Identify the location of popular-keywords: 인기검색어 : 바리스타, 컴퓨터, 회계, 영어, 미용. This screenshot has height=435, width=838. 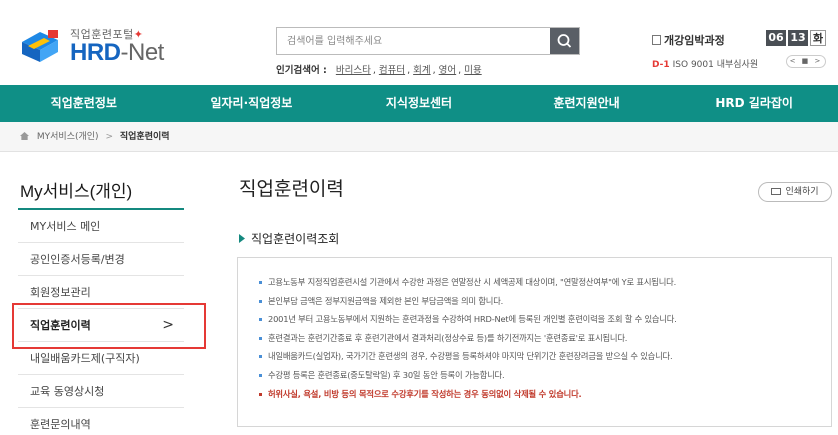
(379, 70).